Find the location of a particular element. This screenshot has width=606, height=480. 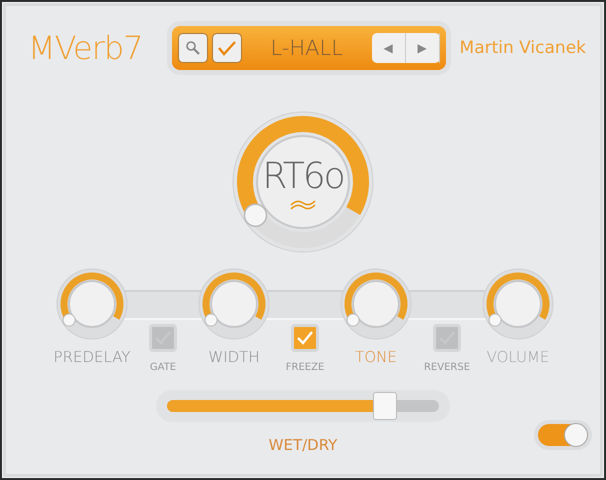

save-button is located at coordinates (227, 48).